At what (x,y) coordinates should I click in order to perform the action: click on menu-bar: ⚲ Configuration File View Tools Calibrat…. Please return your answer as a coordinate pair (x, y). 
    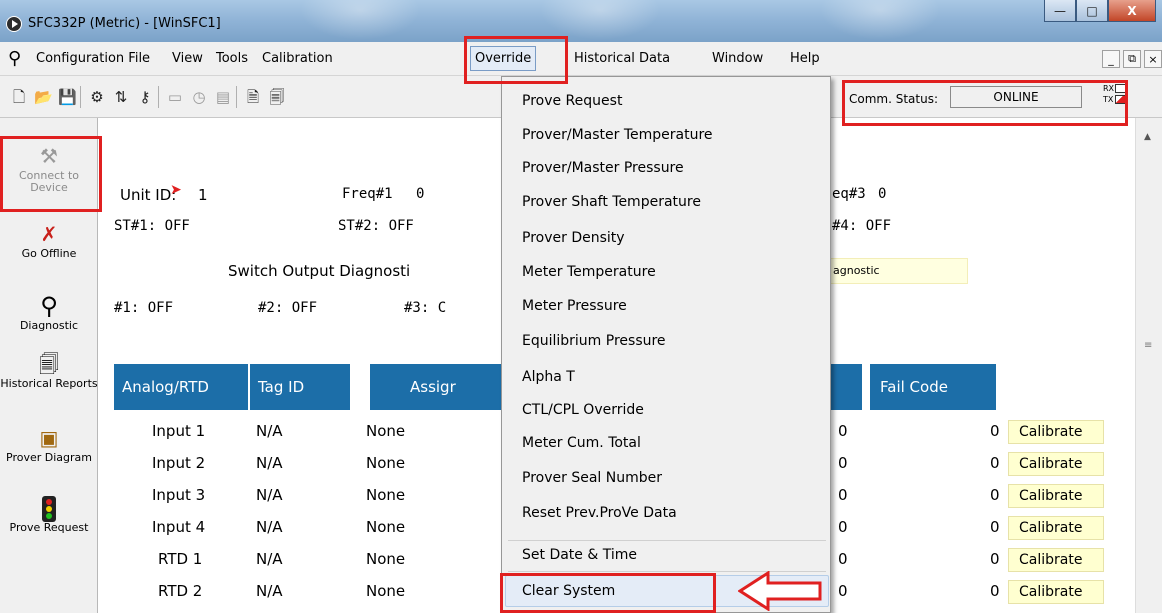
    Looking at the image, I should click on (581, 59).